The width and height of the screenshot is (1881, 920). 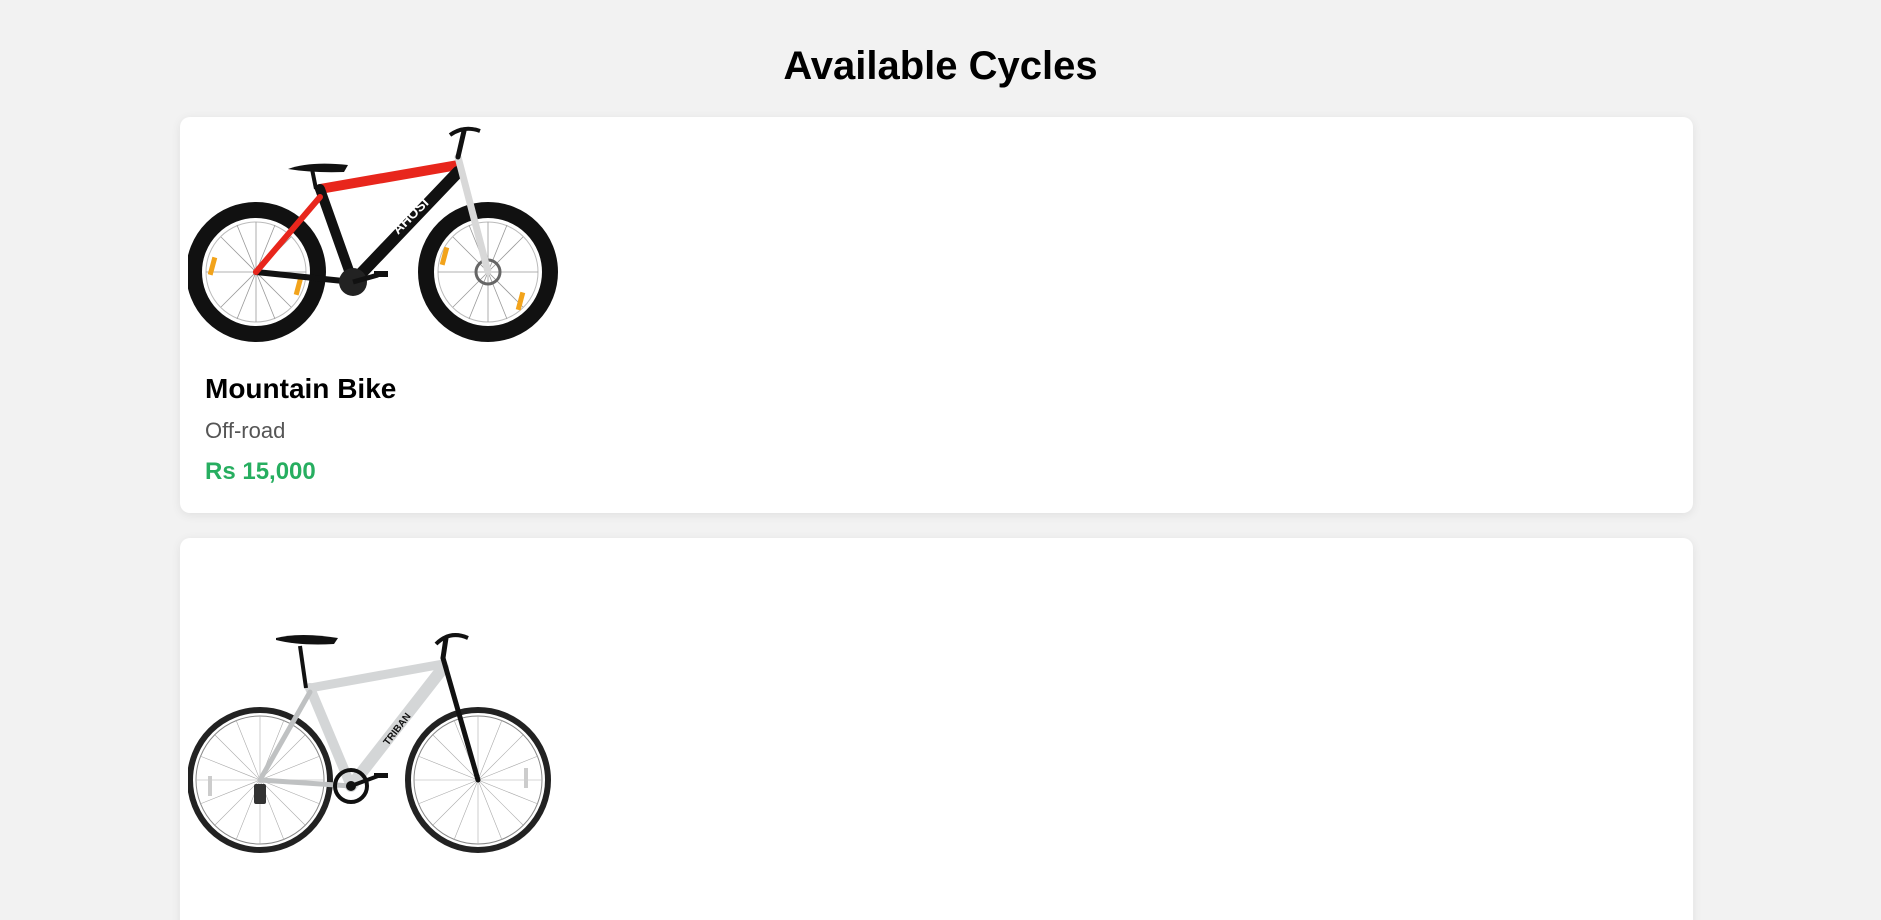 I want to click on cycle-name: Mountain Bike, so click(x=301, y=388).